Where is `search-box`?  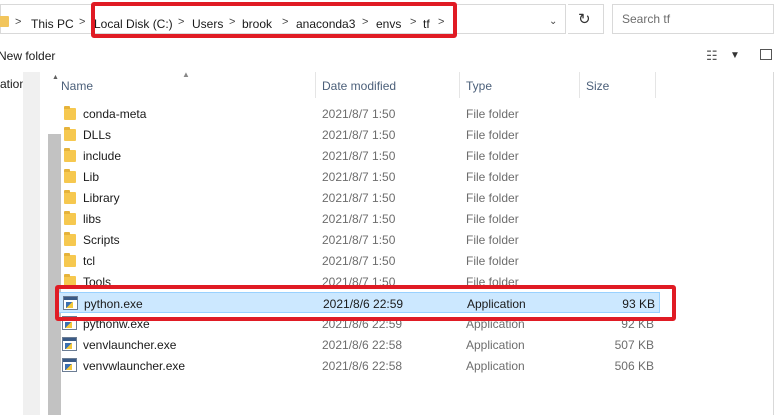 search-box is located at coordinates (693, 19).